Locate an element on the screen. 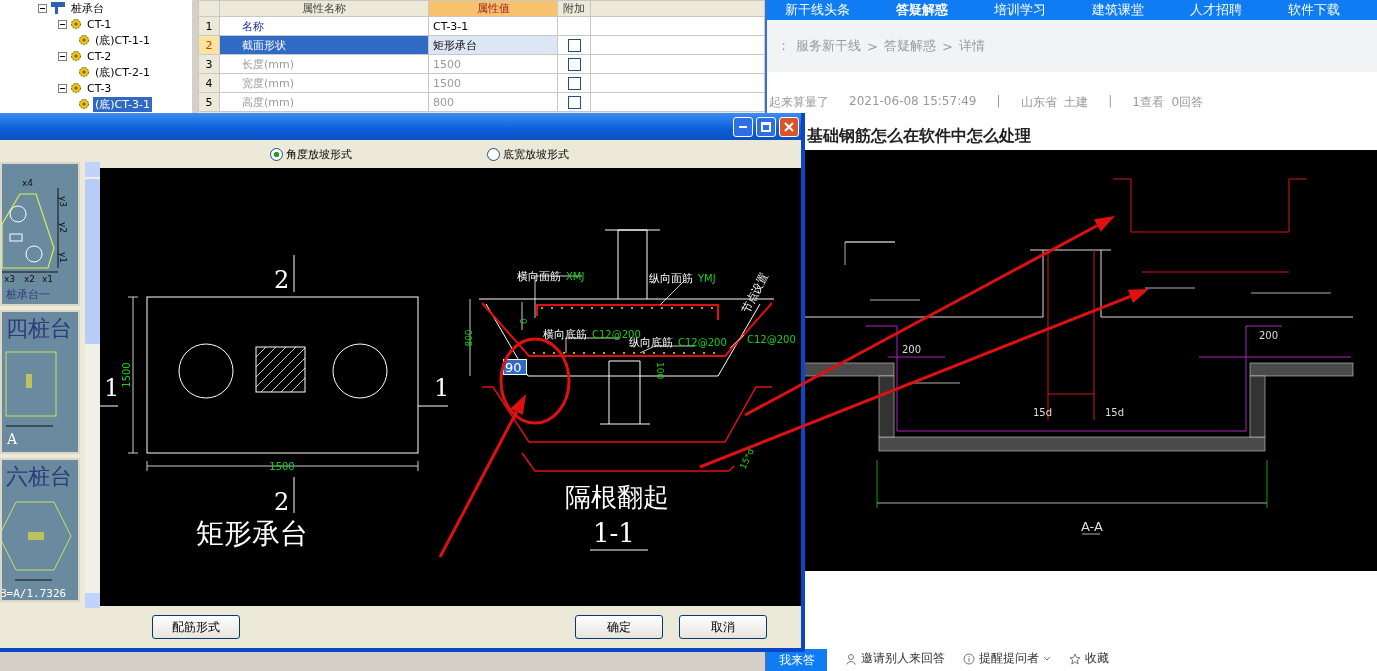 The width and height of the screenshot is (1377, 671). maximize-icon is located at coordinates (766, 126).